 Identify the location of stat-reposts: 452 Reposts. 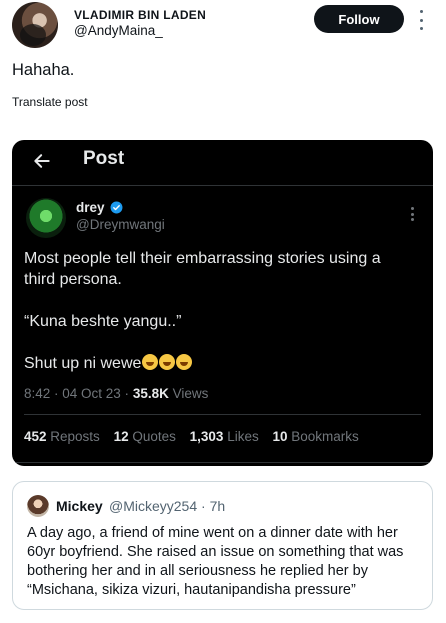
(62, 436).